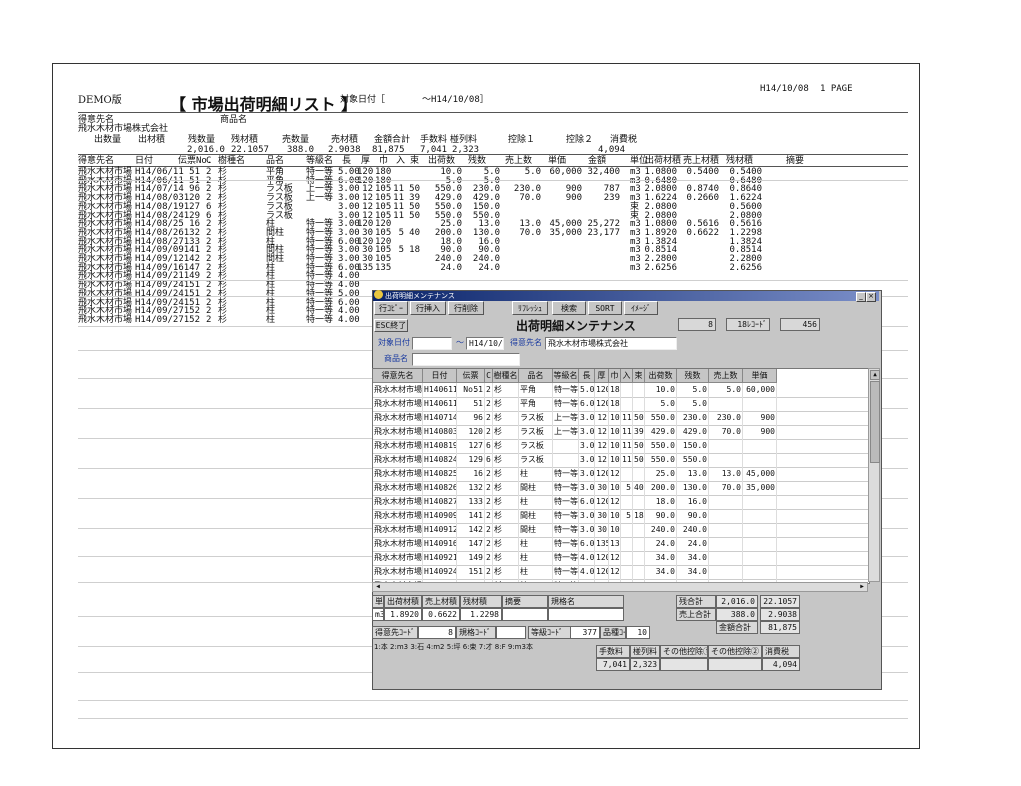  What do you see at coordinates (875, 375) in the screenshot?
I see `scroll-up-icon: ▲` at bounding box center [875, 375].